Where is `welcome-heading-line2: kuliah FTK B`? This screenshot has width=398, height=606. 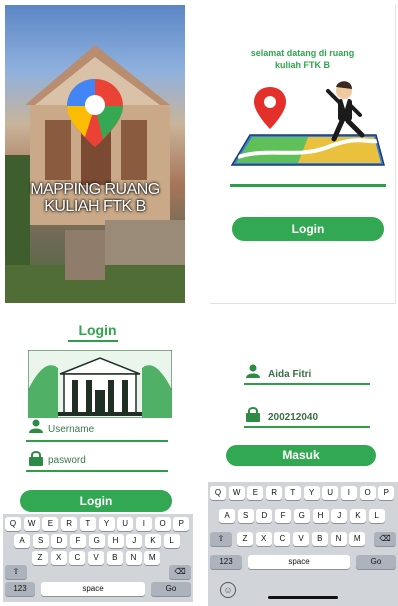
welcome-heading-line2: kuliah FTK B is located at coordinates (302, 65).